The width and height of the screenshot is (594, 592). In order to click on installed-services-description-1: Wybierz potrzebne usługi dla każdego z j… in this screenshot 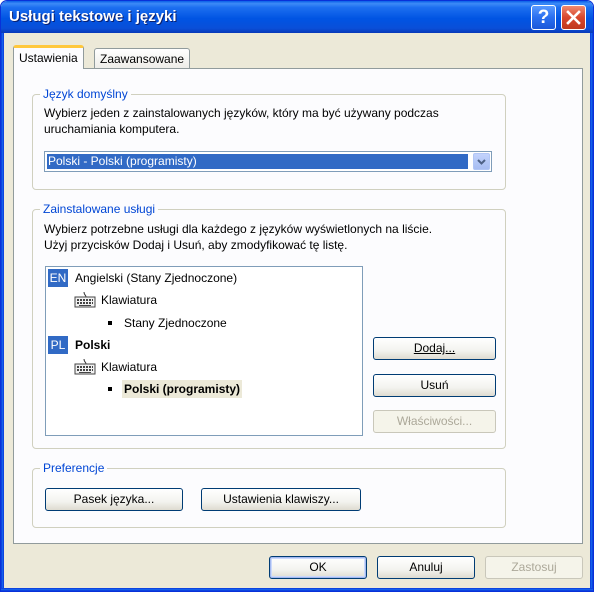, I will do `click(238, 229)`.